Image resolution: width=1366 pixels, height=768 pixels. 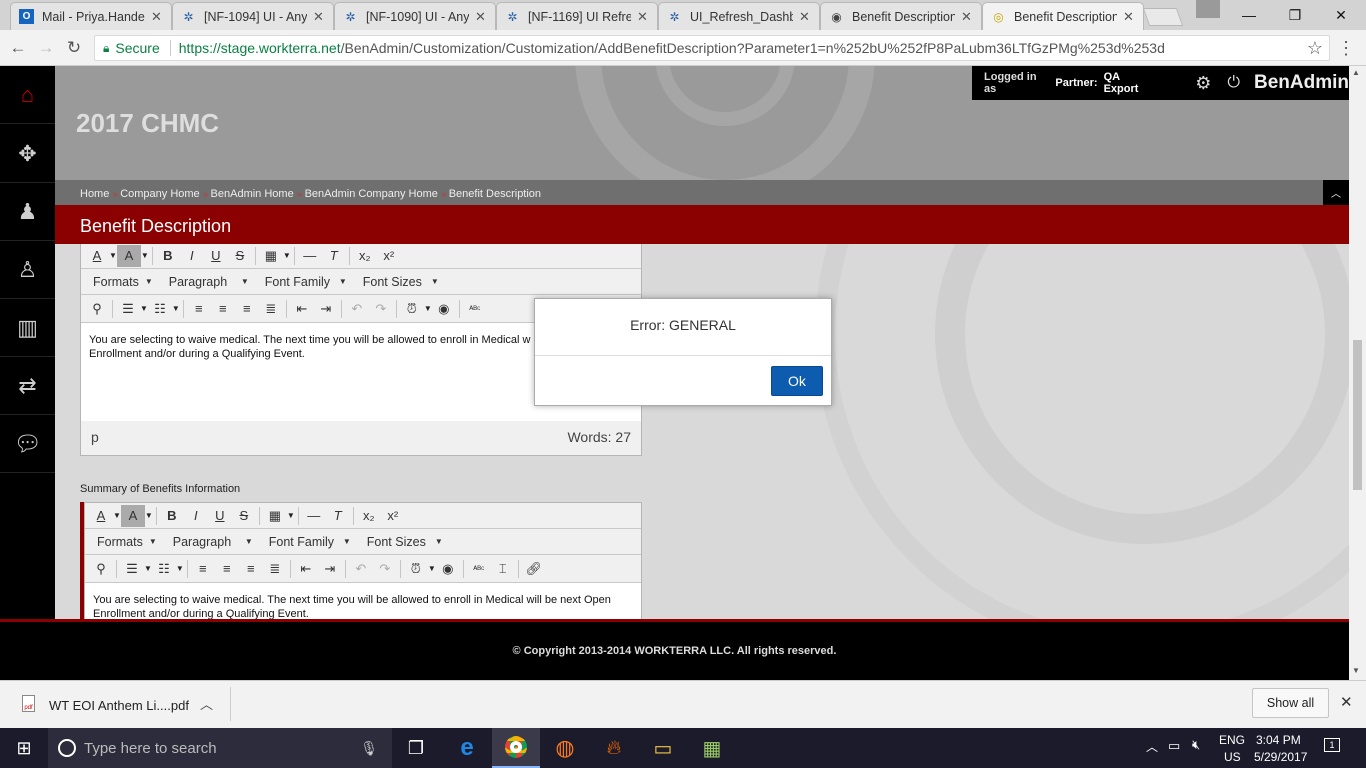 What do you see at coordinates (271, 256) in the screenshot?
I see `table-icon: ▦` at bounding box center [271, 256].